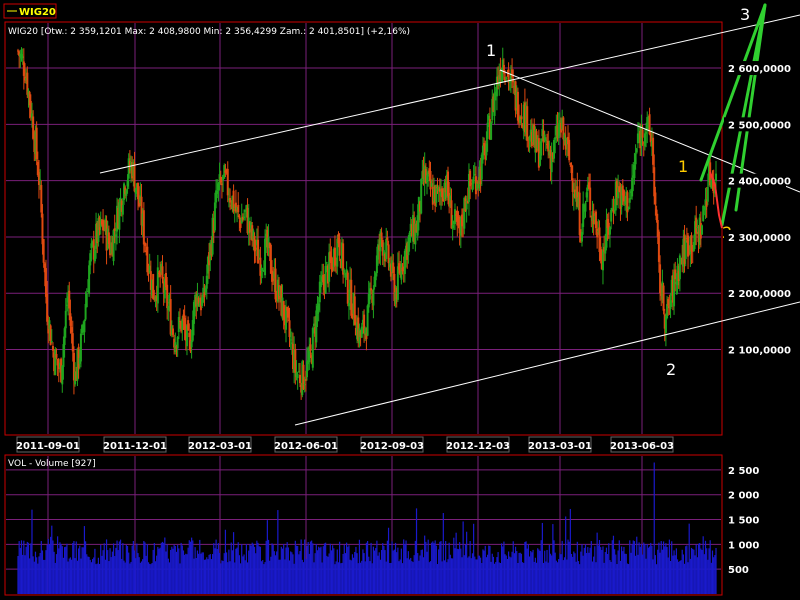 Image resolution: width=800 pixels, height=600 pixels. Describe the element at coordinates (37, 12) in the screenshot. I see `legend-tag: WIG20` at that location.